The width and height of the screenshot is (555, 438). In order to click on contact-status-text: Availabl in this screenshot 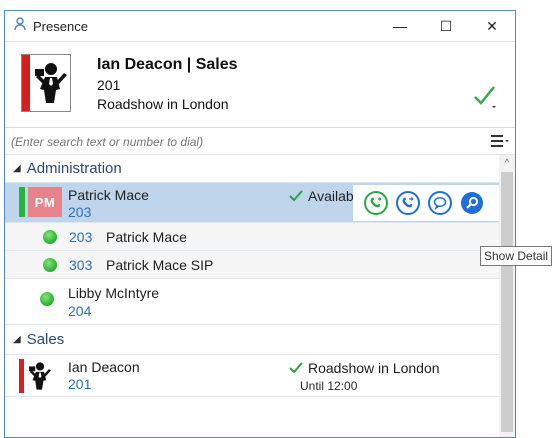, I will do `click(332, 196)`.